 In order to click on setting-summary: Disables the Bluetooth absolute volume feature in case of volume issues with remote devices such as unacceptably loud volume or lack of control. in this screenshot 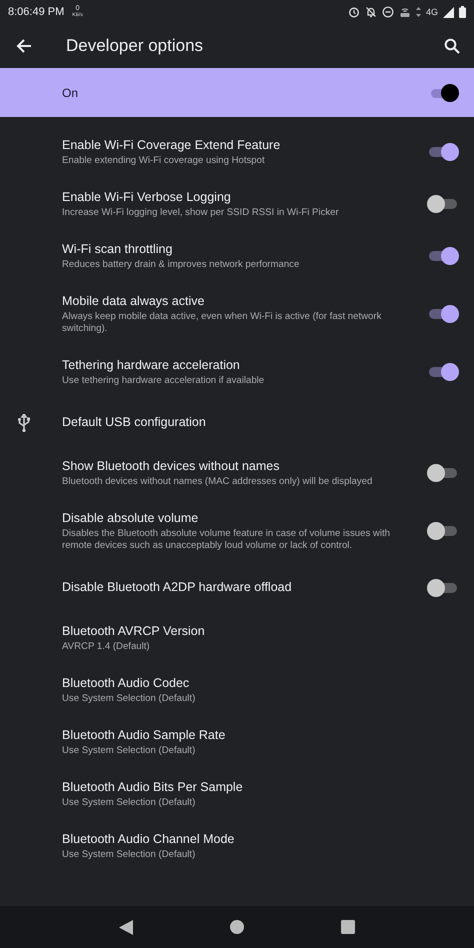, I will do `click(226, 540)`.